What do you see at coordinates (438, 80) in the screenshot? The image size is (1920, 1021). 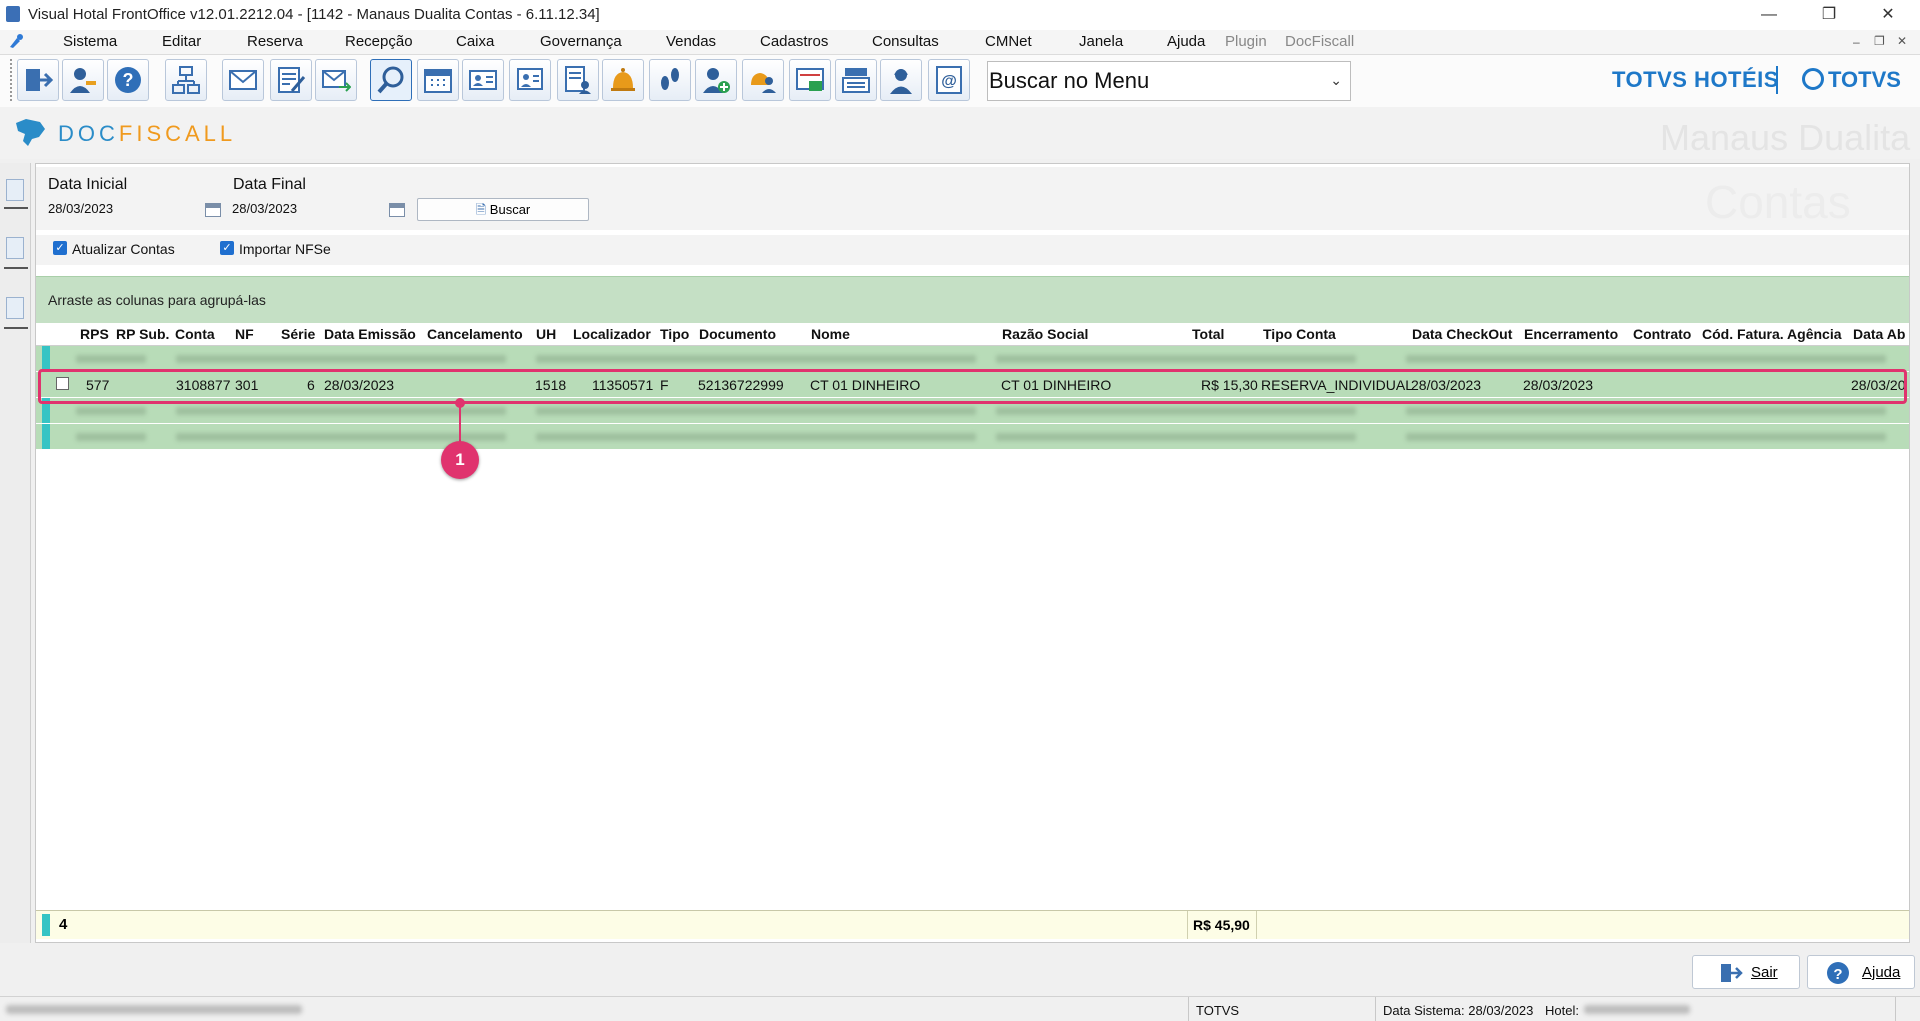 I see `calendar-toolbar-button` at bounding box center [438, 80].